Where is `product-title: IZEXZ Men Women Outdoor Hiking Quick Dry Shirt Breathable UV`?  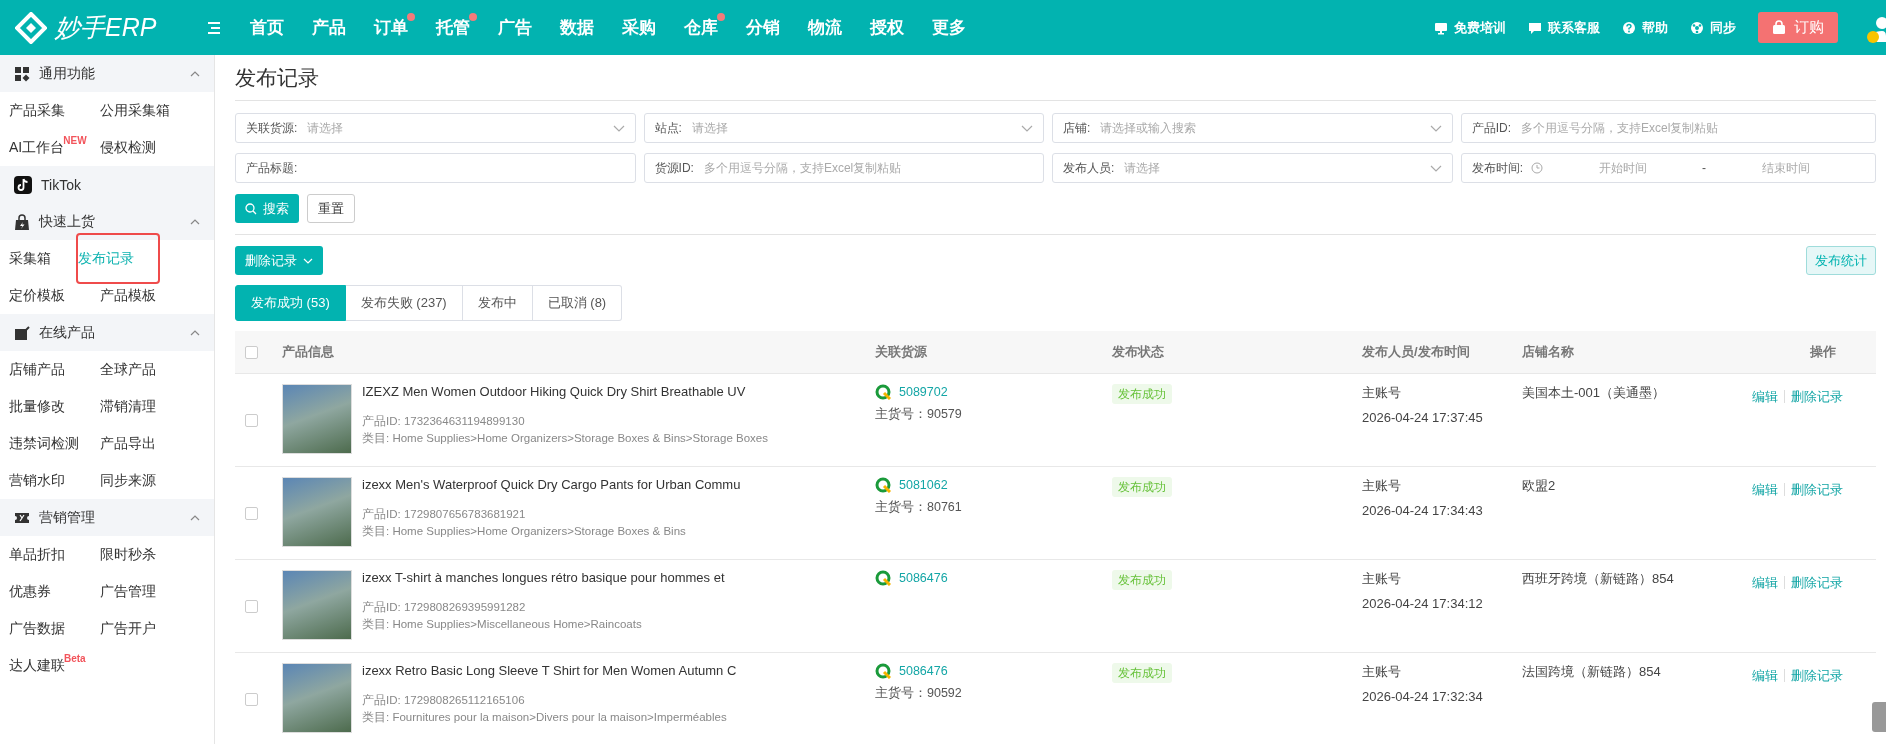
product-title: IZEXZ Men Women Outdoor Hiking Quick Dry Shirt Breathable UV is located at coordinates (554, 391).